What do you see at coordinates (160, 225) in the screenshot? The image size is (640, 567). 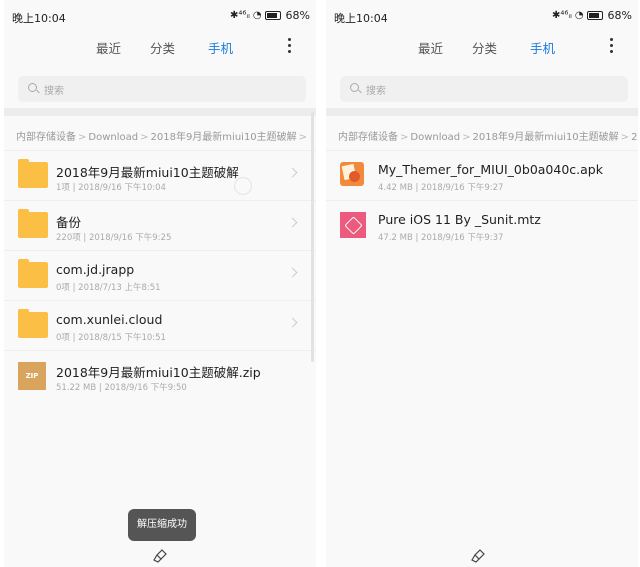 I see `list-item: 备份 220项 | 2018/9/16 下午9:25` at bounding box center [160, 225].